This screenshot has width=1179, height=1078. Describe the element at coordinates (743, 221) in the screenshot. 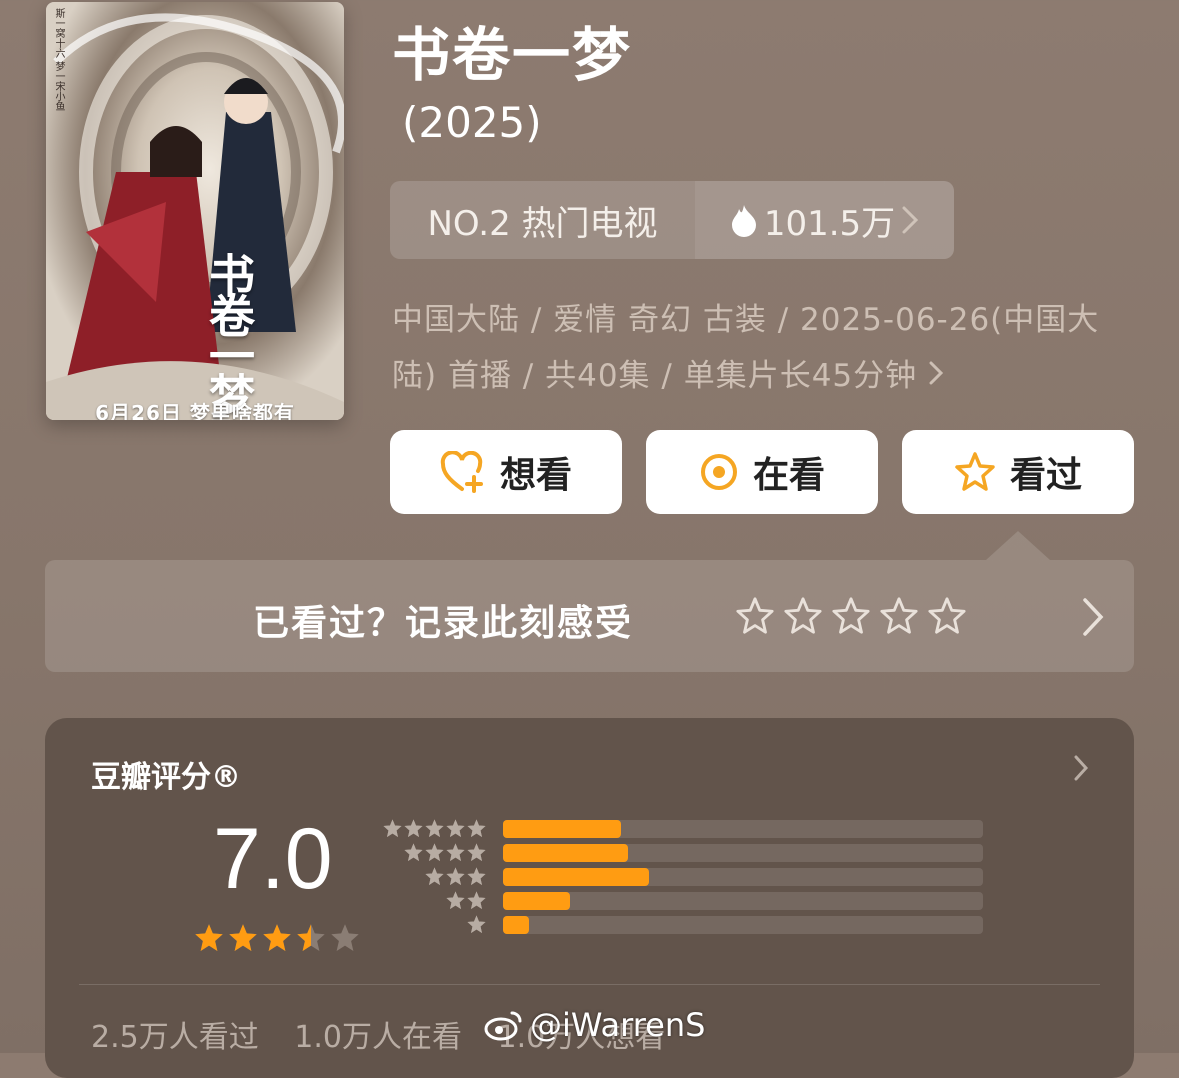

I see `flame-icon` at that location.